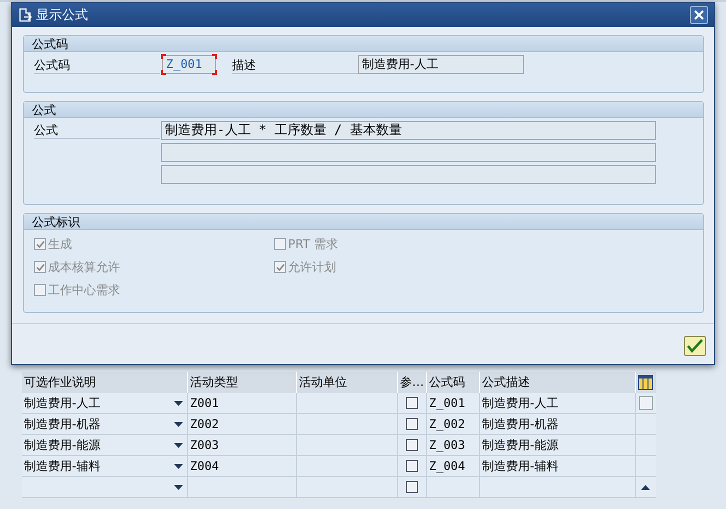 This screenshot has width=726, height=509. Describe the element at coordinates (242, 403) in the screenshot. I see `table-cell: Z001` at that location.